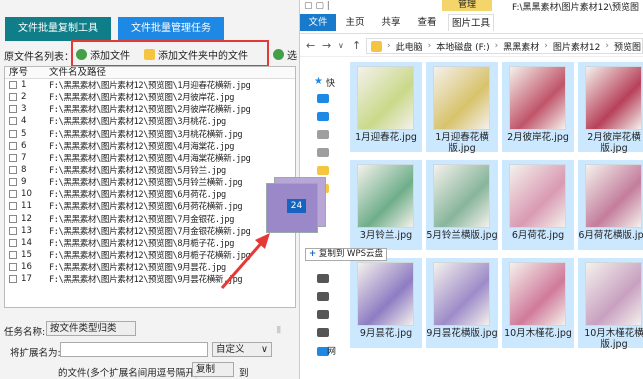  What do you see at coordinates (150, 121) in the screenshot?
I see `table-row: 4 F:\黑黑素材\图片素材12\预览图\3月桃花.jpg` at bounding box center [150, 121].